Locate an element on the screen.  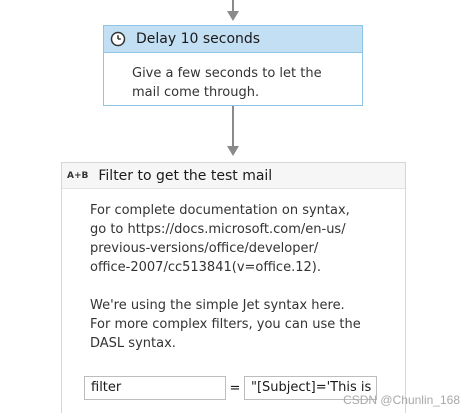
clock-icon is located at coordinates (118, 39).